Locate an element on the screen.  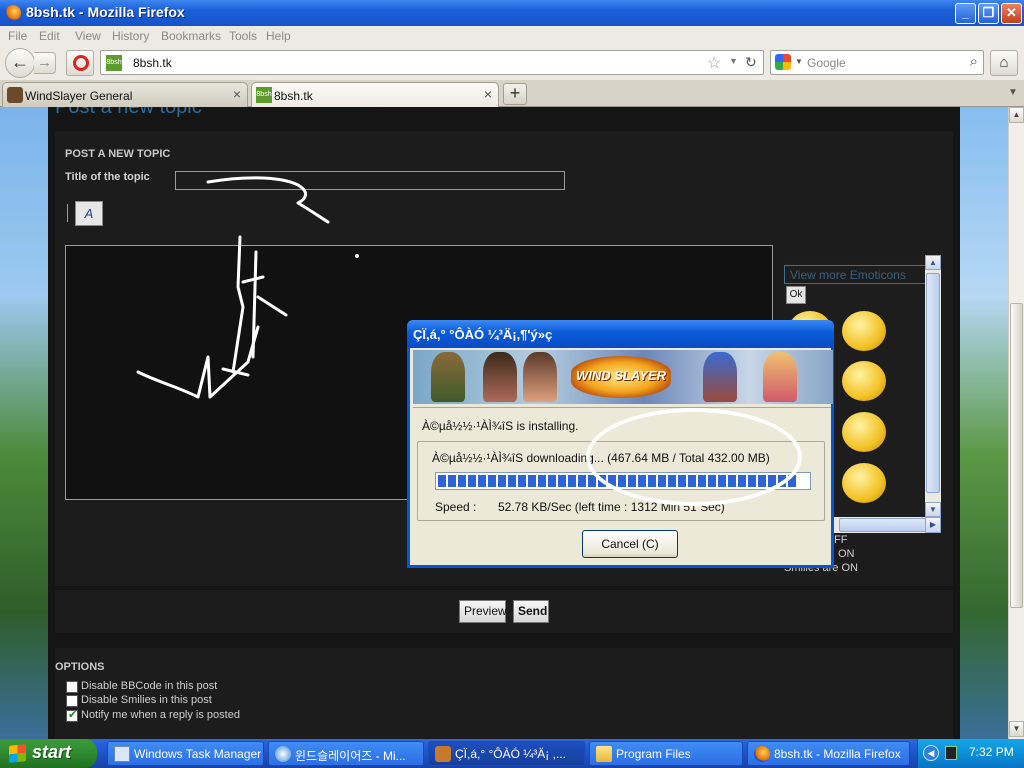
toolbar-separator is located at coordinates (67, 213).